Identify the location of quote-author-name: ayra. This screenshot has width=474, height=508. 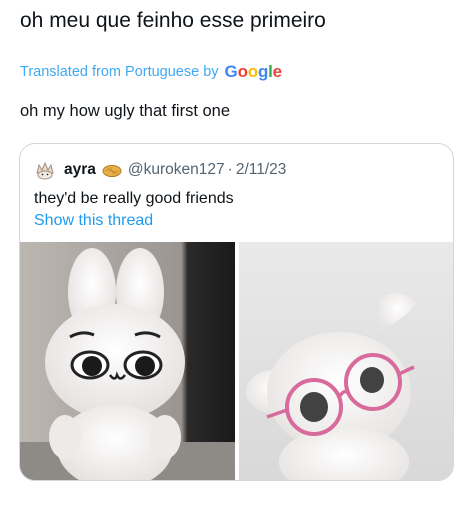
(80, 170).